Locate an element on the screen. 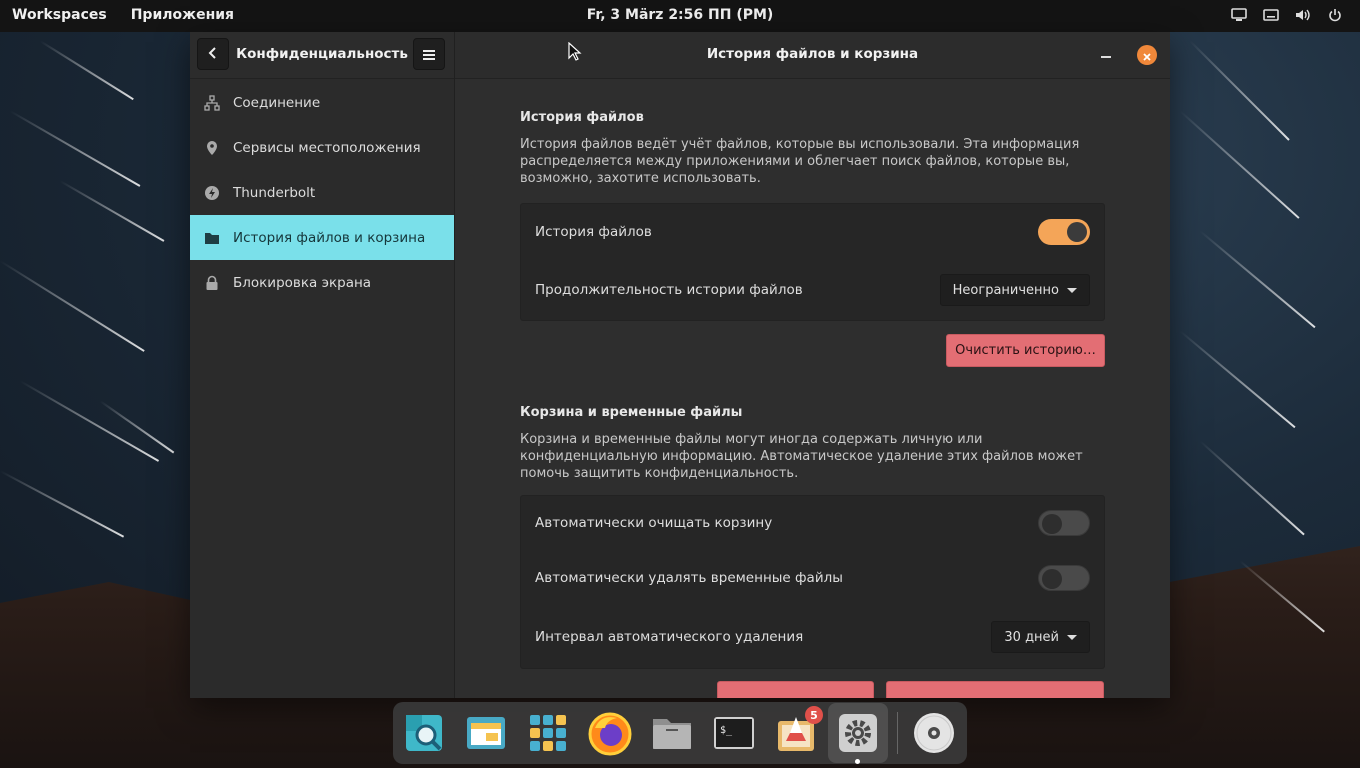 This screenshot has width=1360, height=768. trash-heading: Корзина и временные файлы is located at coordinates (631, 412).